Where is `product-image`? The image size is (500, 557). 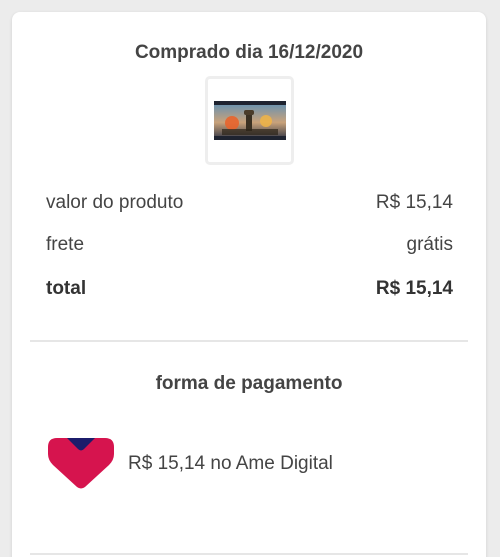 product-image is located at coordinates (250, 120).